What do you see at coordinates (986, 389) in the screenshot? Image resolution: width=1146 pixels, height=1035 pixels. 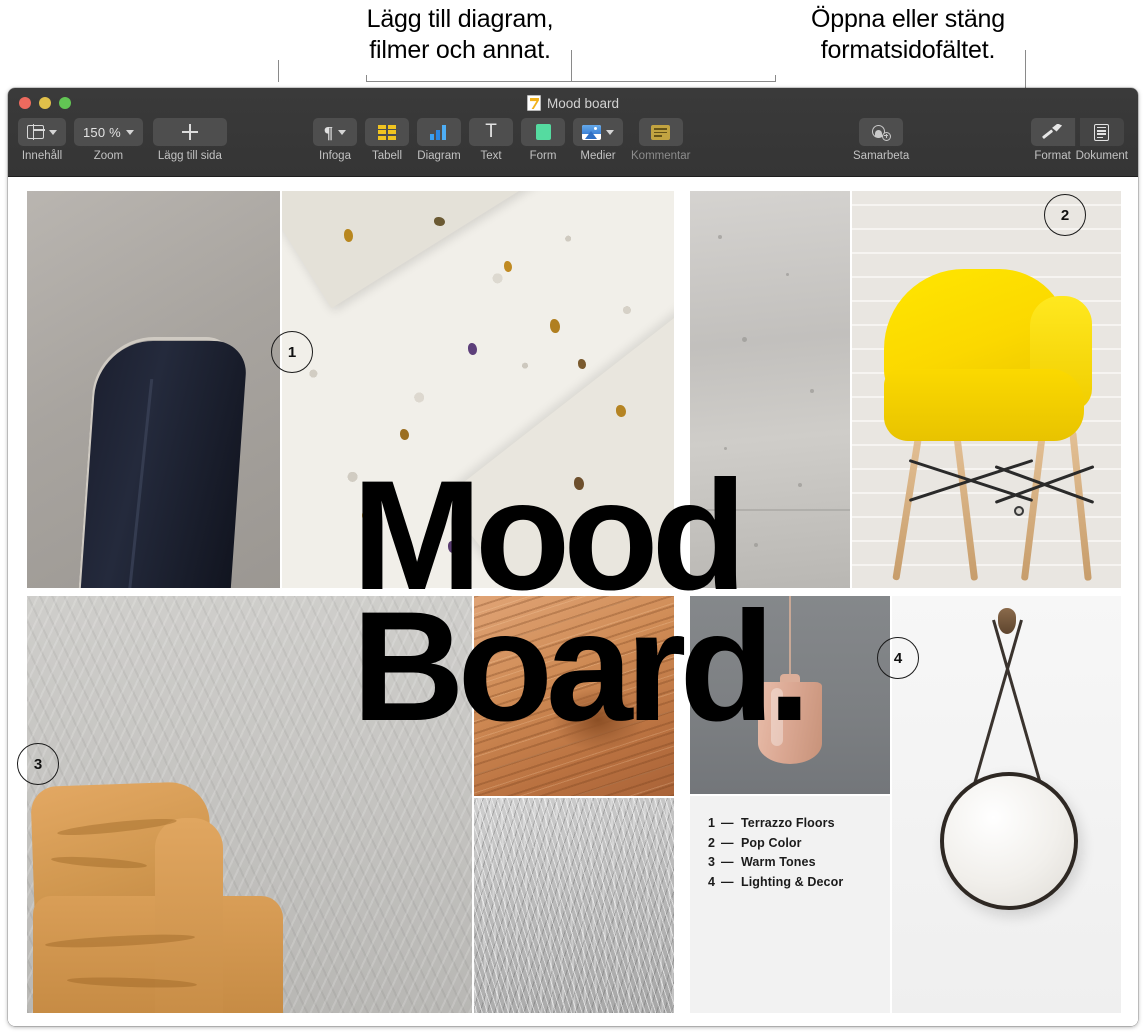 I see `yellow-eames-chair-photo` at bounding box center [986, 389].